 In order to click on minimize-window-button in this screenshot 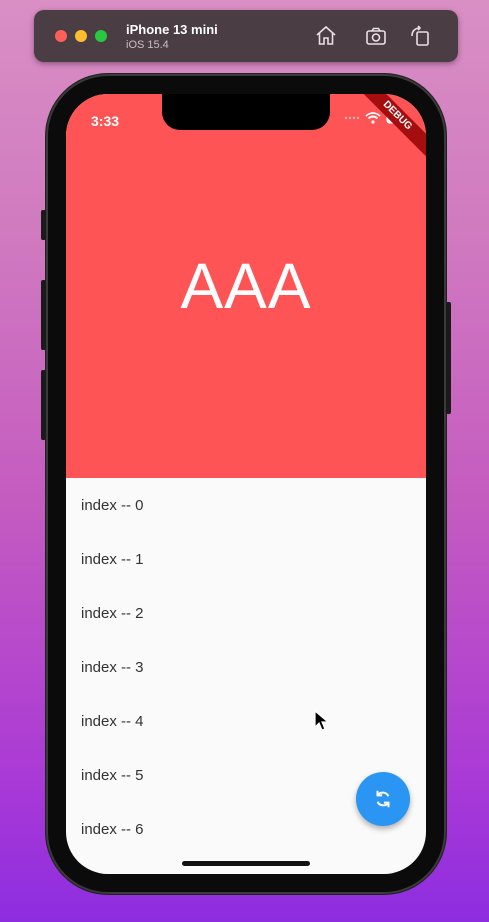, I will do `click(81, 36)`.